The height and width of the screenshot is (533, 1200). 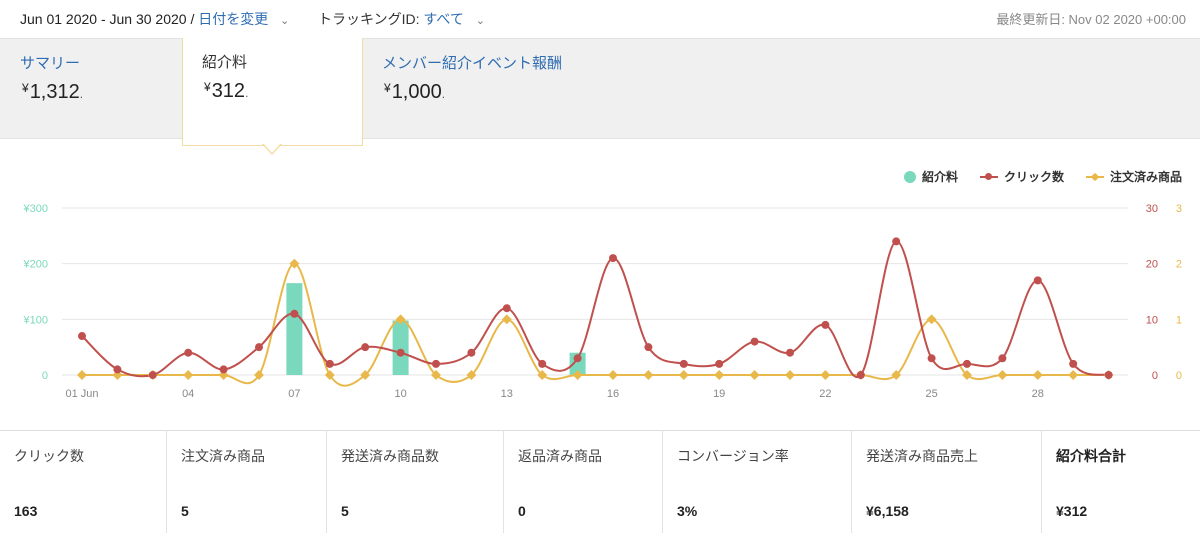 I want to click on x-axis-tick: 28, so click(x=1038, y=394).